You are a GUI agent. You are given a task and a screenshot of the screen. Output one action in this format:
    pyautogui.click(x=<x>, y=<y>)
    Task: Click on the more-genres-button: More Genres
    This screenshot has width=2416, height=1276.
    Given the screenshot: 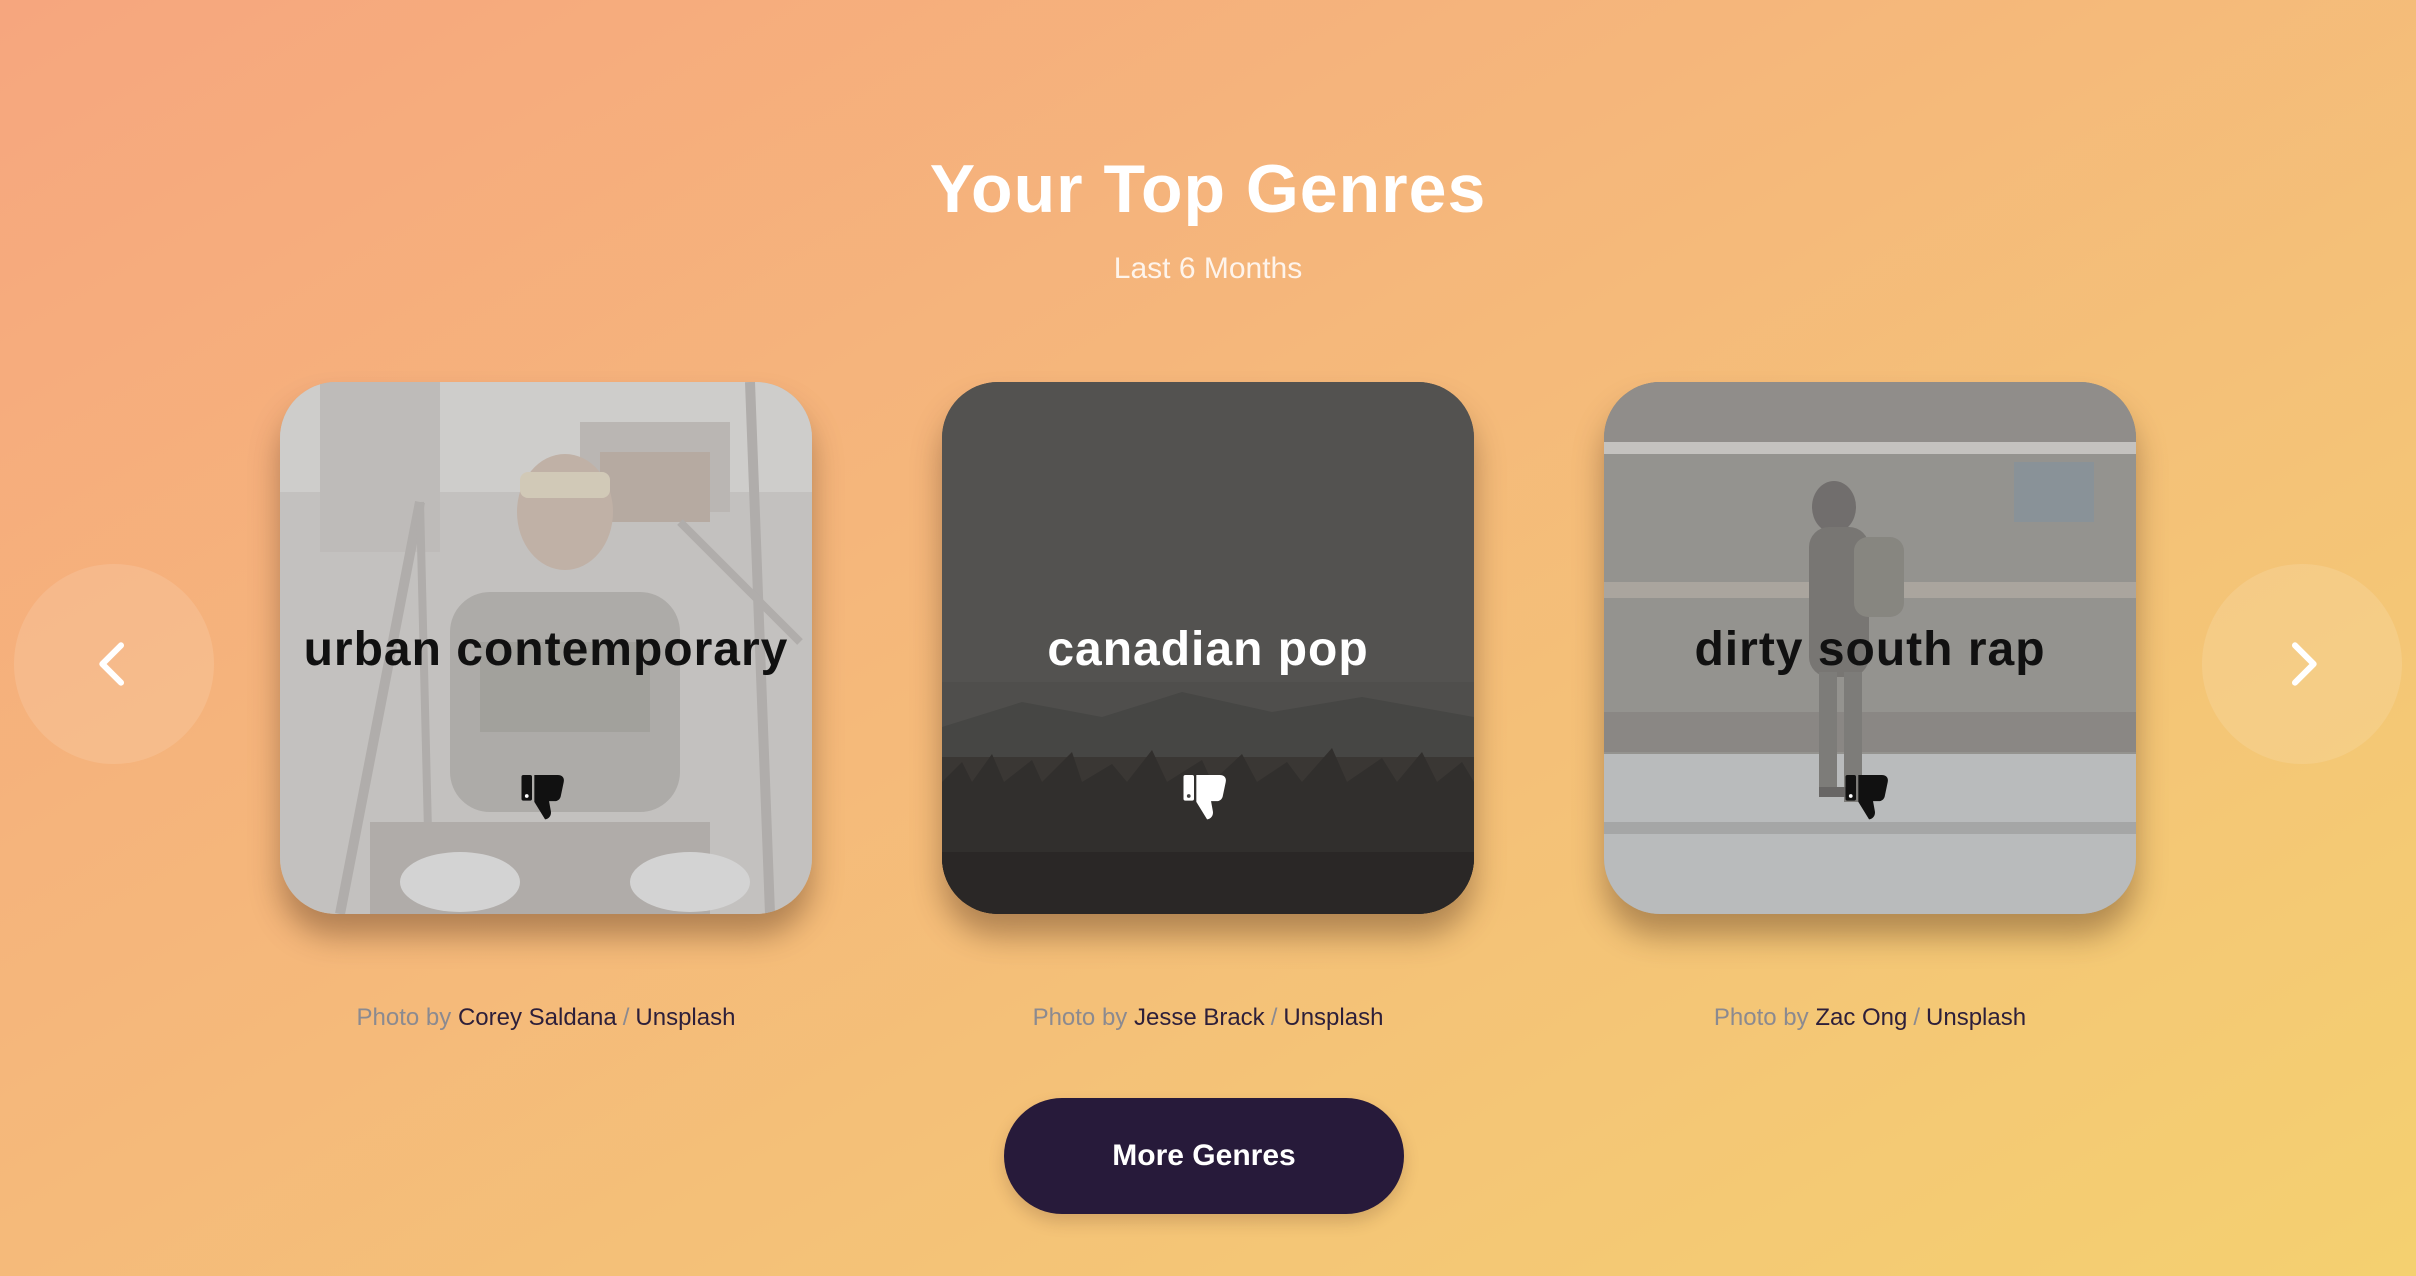 What is the action you would take?
    pyautogui.click(x=1204, y=1156)
    